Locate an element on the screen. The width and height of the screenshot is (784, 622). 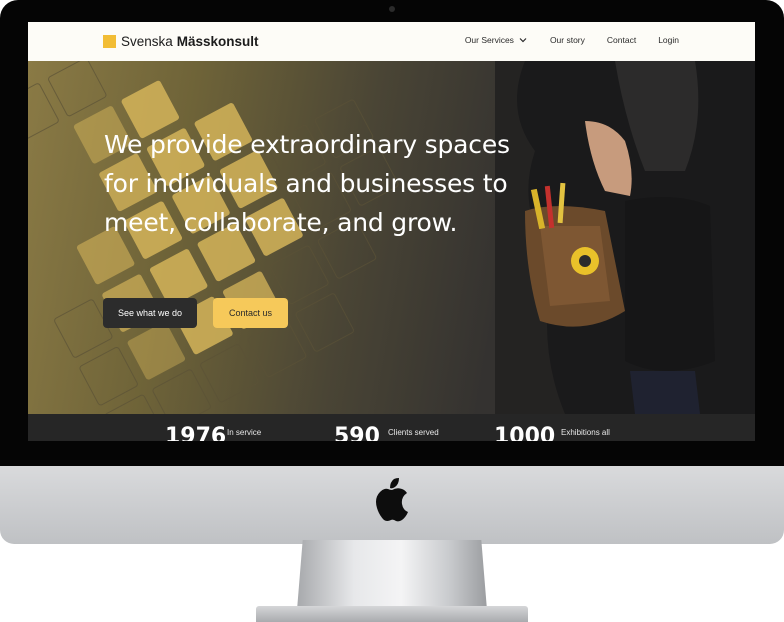
contact-us-button: Contact us is located at coordinates (250, 313).